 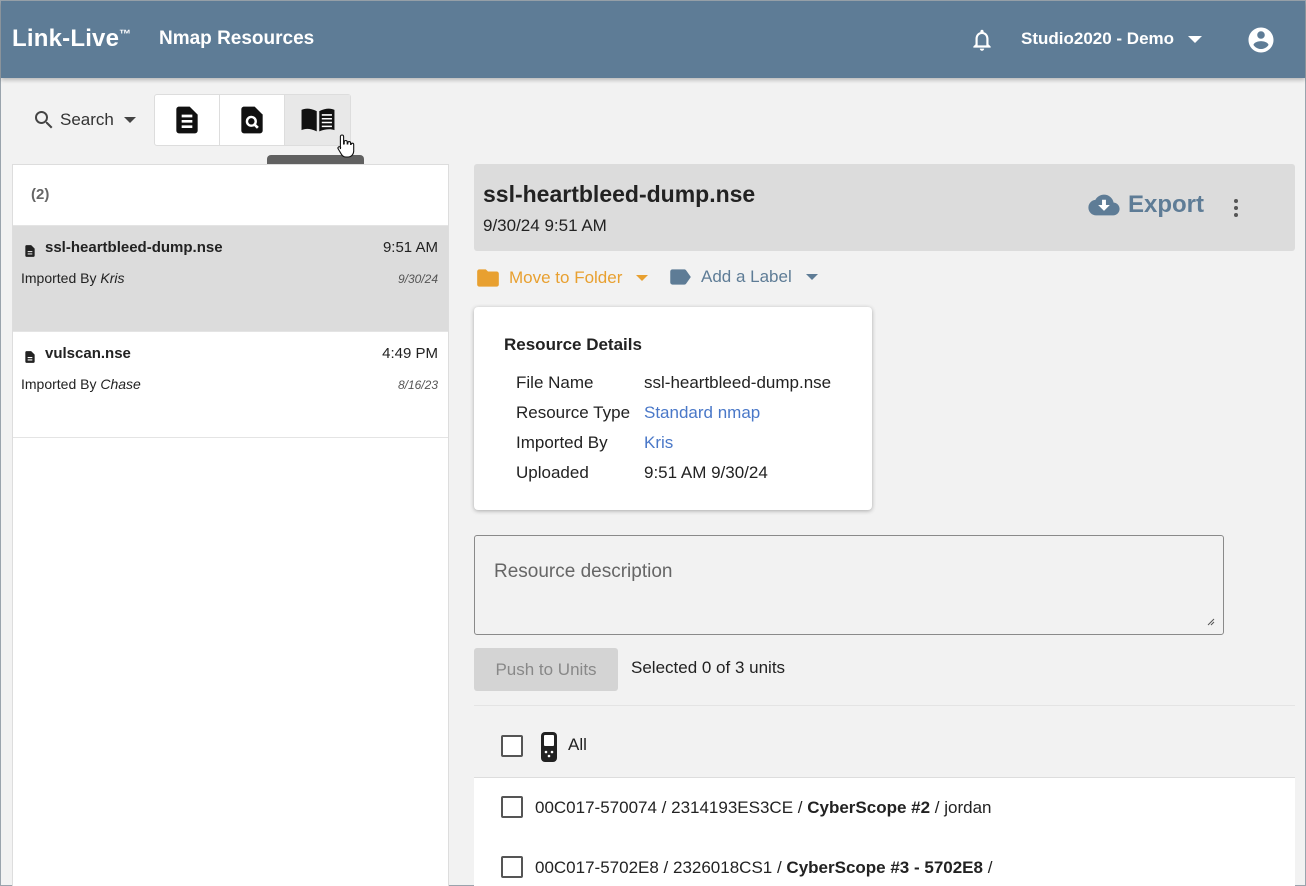 What do you see at coordinates (410, 247) in the screenshot?
I see `item-time: 9:51 AM` at bounding box center [410, 247].